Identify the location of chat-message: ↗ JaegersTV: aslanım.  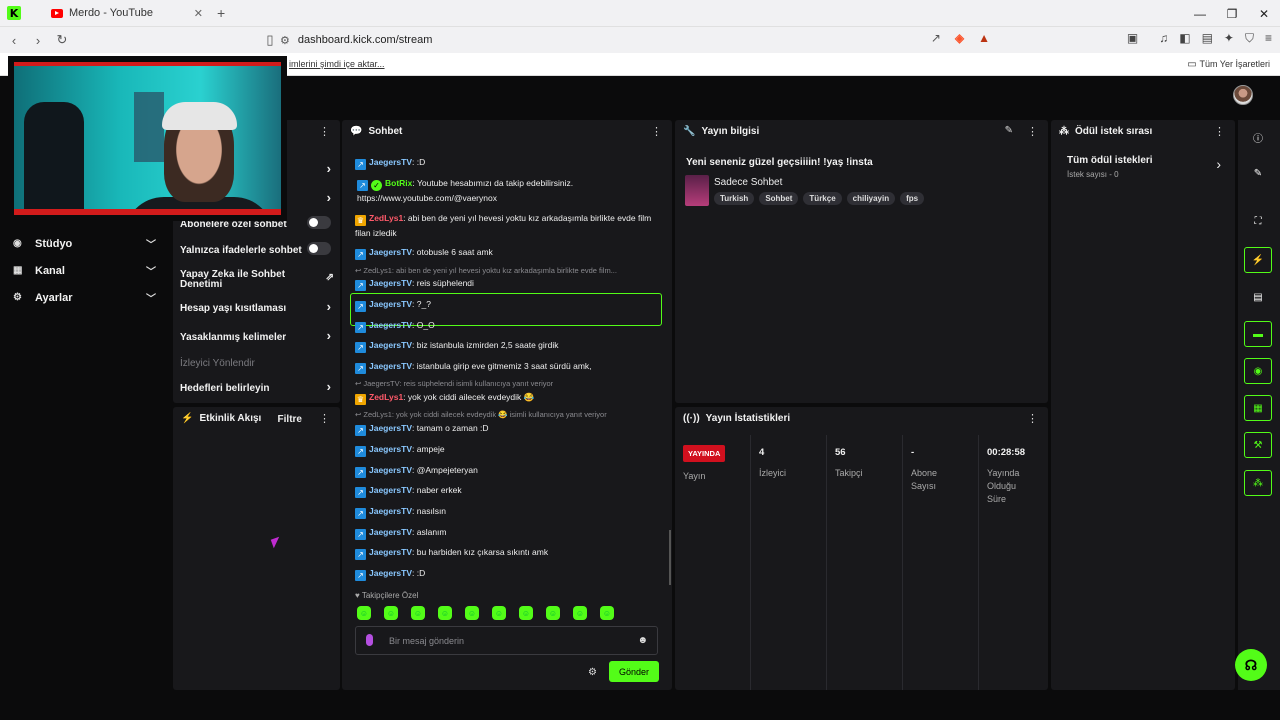
(509, 532).